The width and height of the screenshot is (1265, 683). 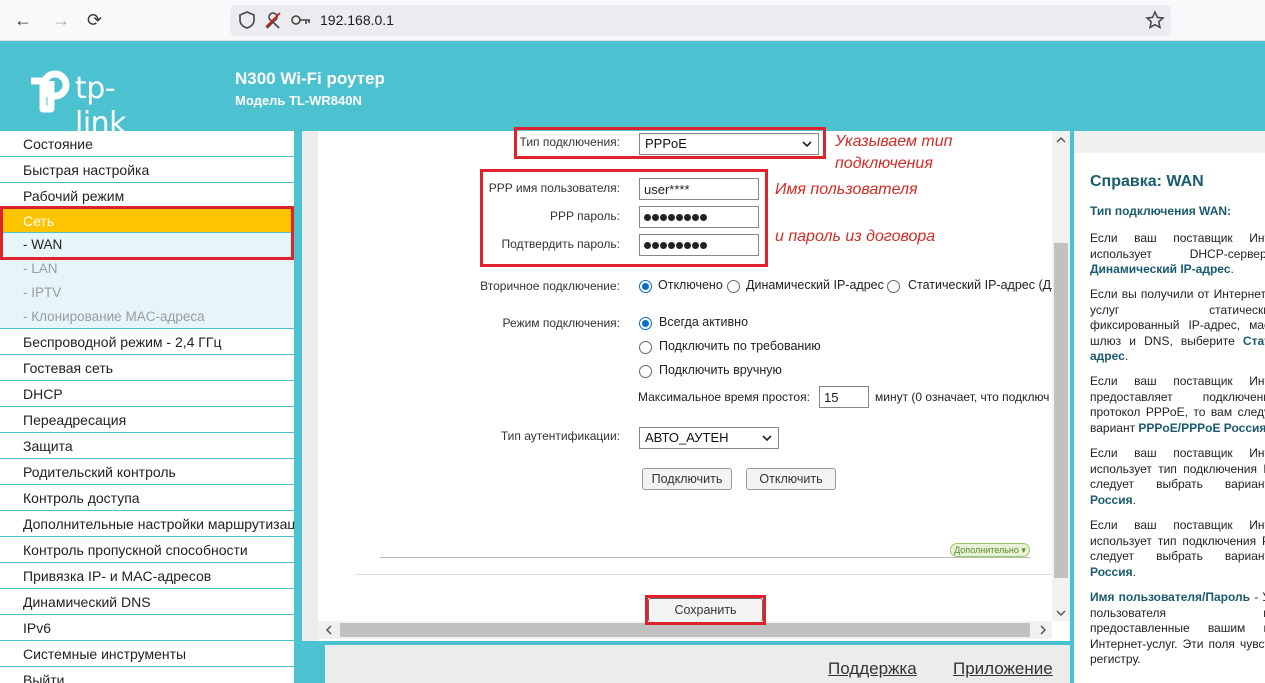 I want to click on highlight-credentials, so click(x=624, y=218).